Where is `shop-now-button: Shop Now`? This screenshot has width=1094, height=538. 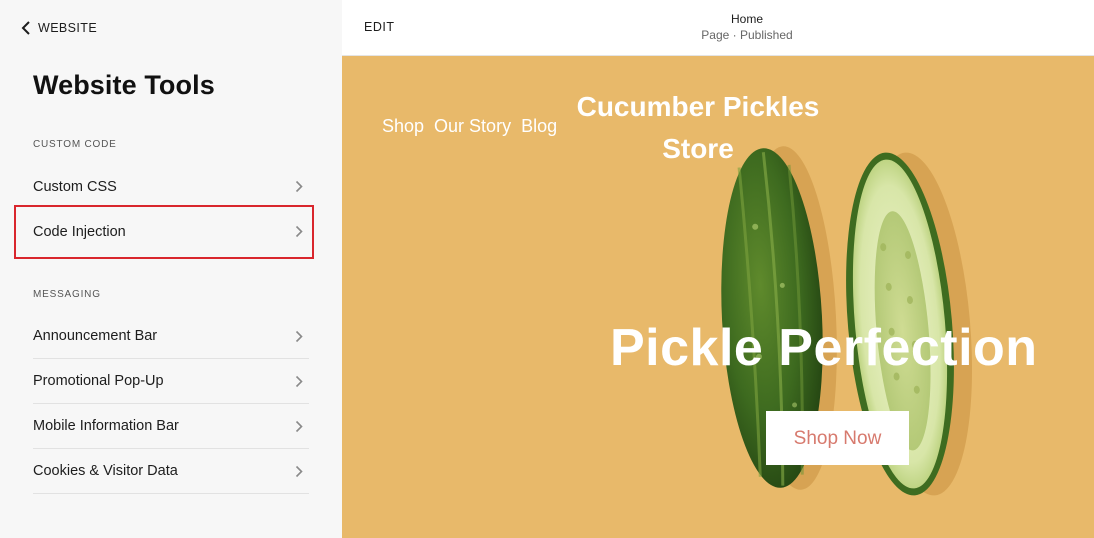
shop-now-button: Shop Now is located at coordinates (837, 438).